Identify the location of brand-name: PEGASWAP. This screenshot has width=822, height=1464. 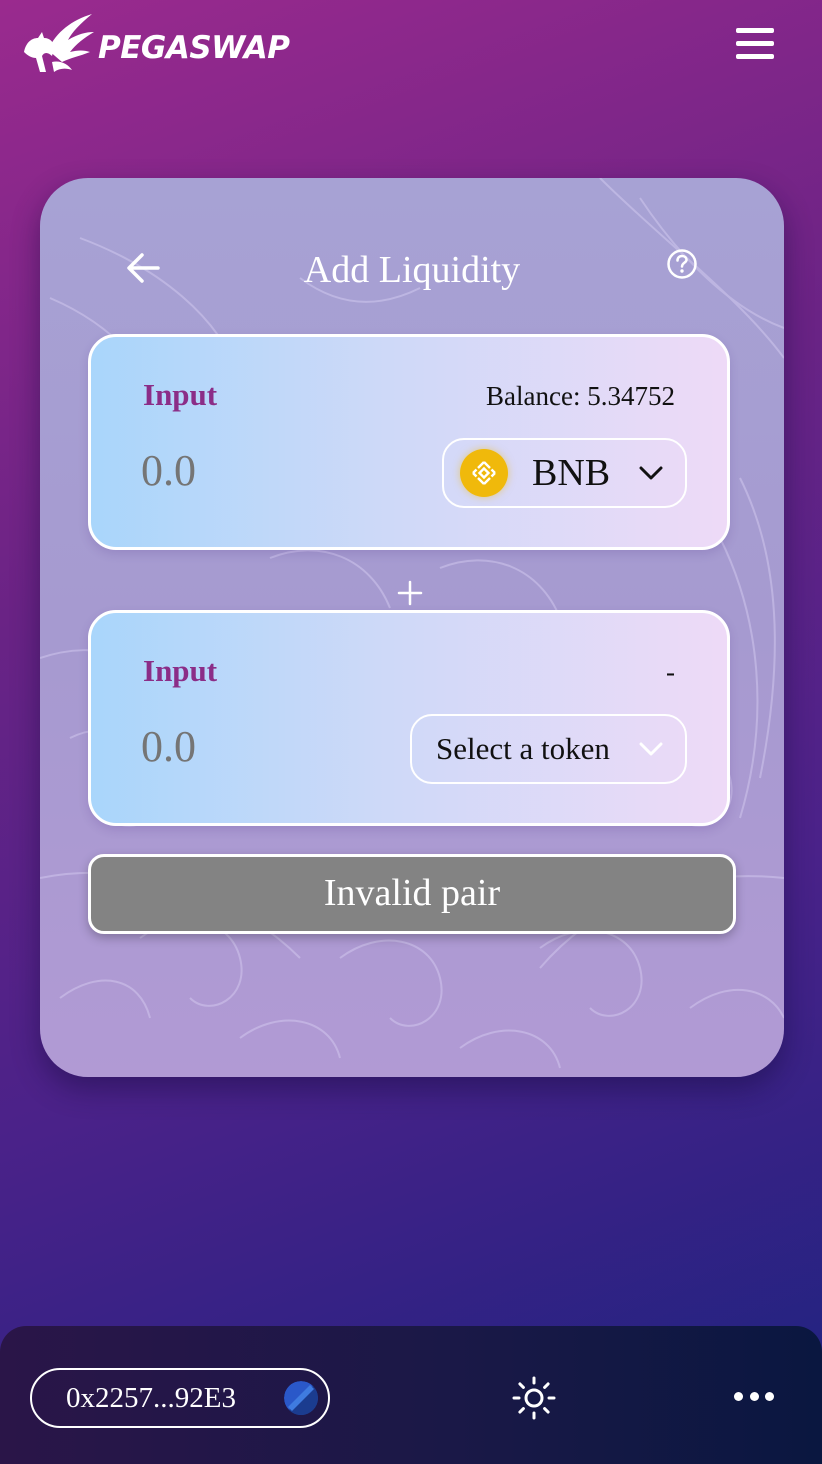
(194, 48).